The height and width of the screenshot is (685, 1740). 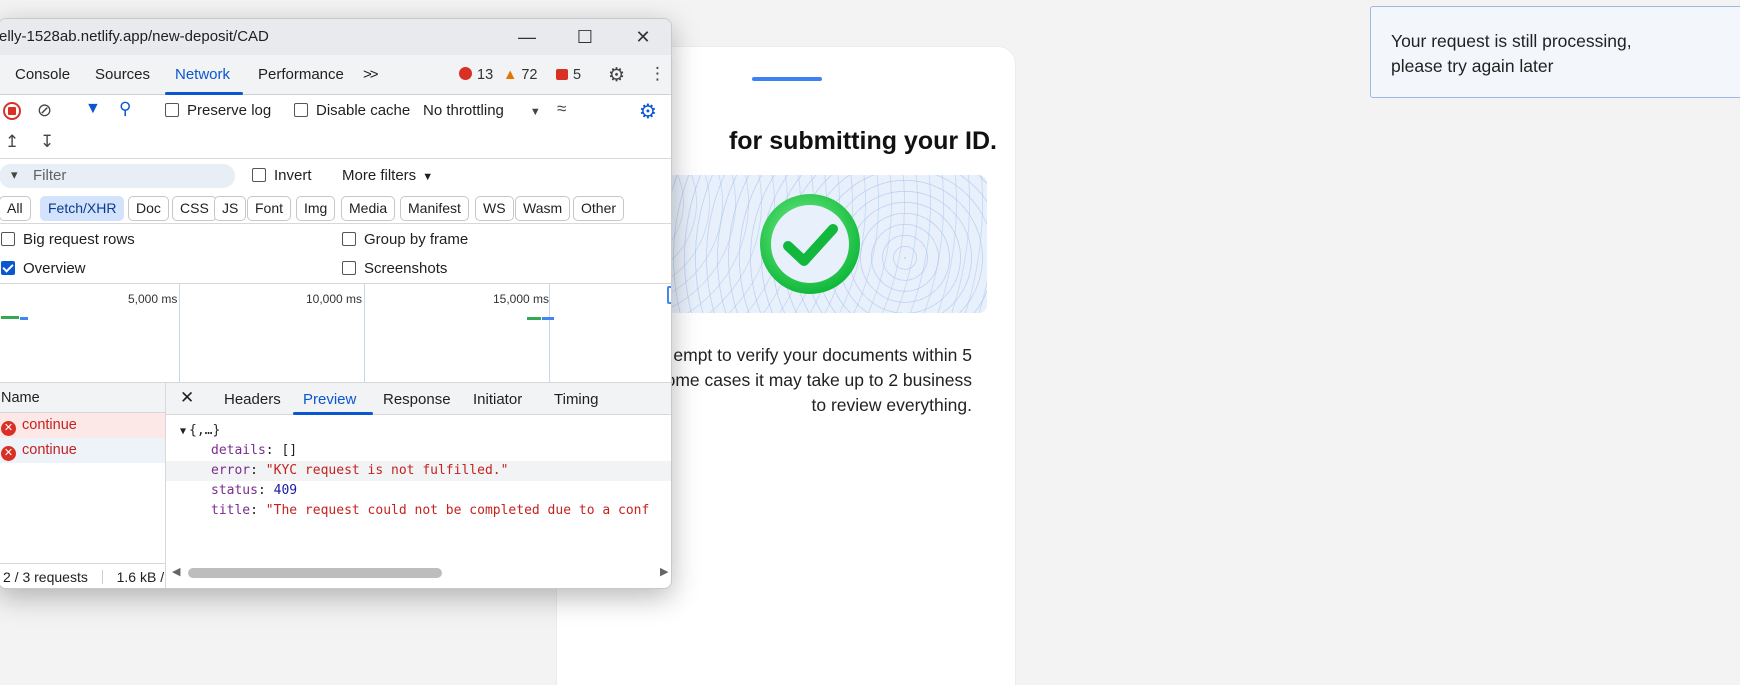 I want to click on overview-checkbox: Overview, so click(x=43, y=268).